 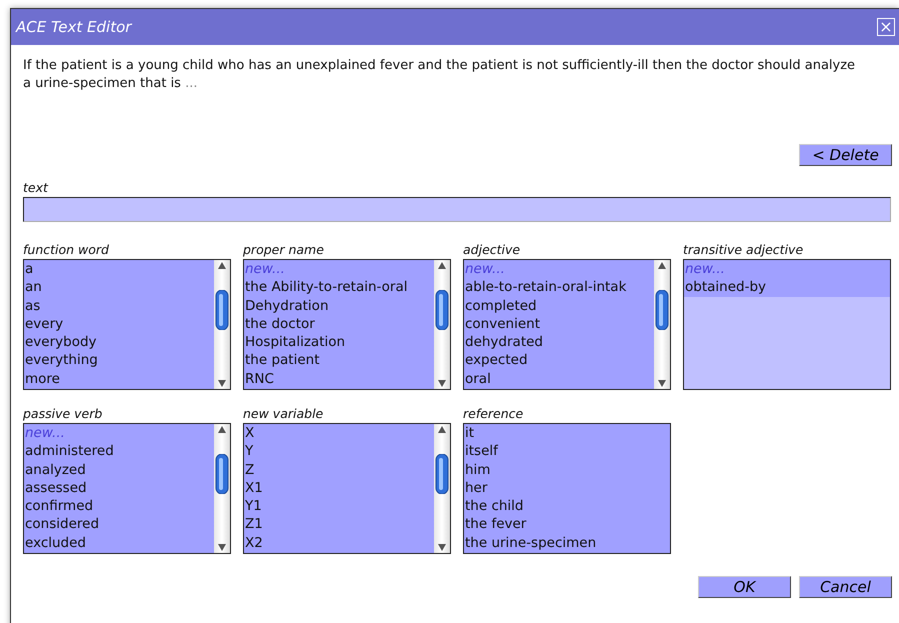 What do you see at coordinates (886, 27) in the screenshot?
I see `close-button: ×` at bounding box center [886, 27].